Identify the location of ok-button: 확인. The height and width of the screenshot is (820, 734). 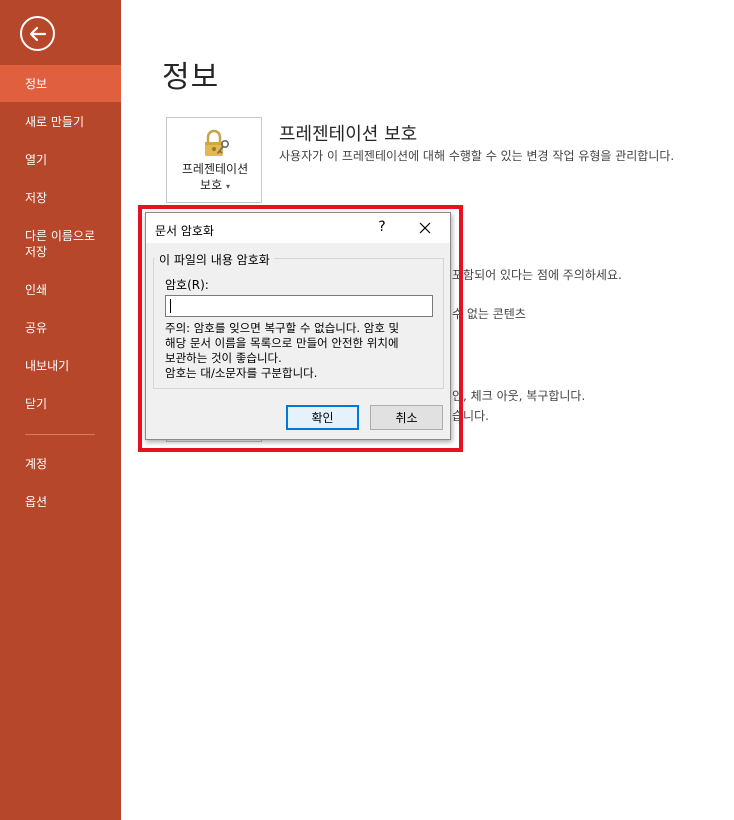
(322, 417).